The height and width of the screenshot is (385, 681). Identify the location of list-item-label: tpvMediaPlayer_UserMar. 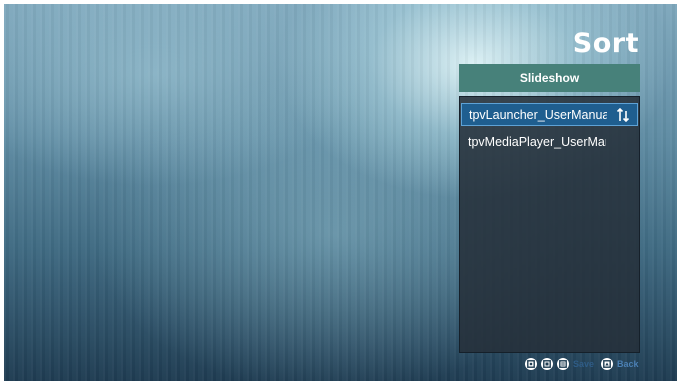
(537, 141).